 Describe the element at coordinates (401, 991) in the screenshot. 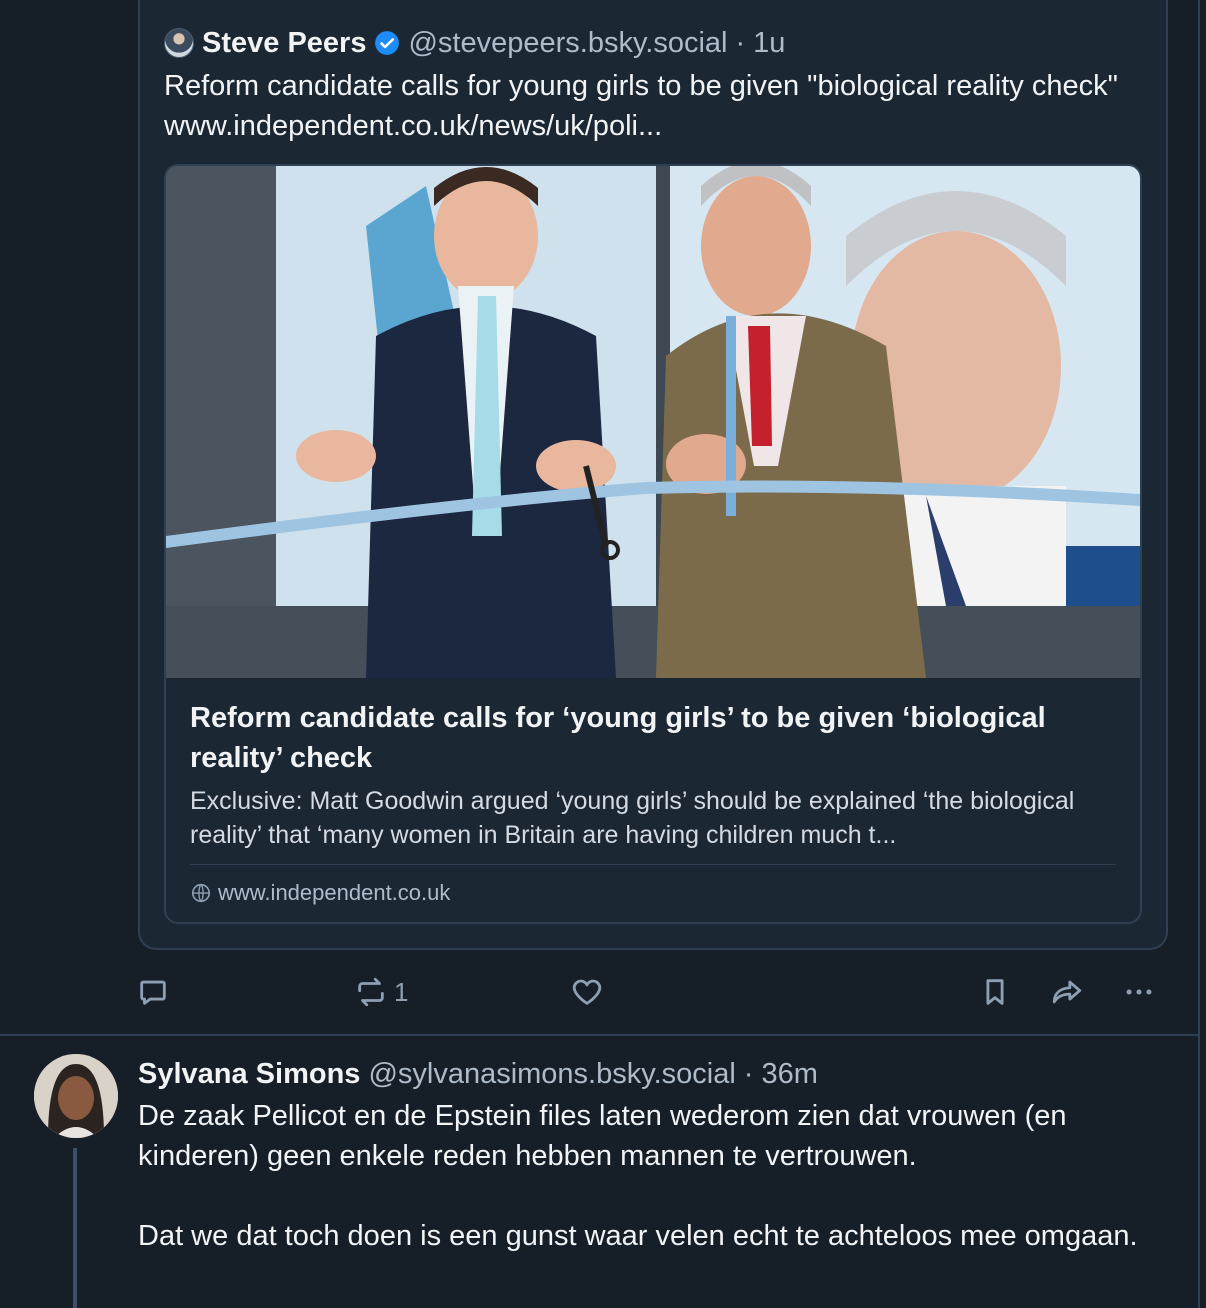

I see `repost-count: 1` at that location.